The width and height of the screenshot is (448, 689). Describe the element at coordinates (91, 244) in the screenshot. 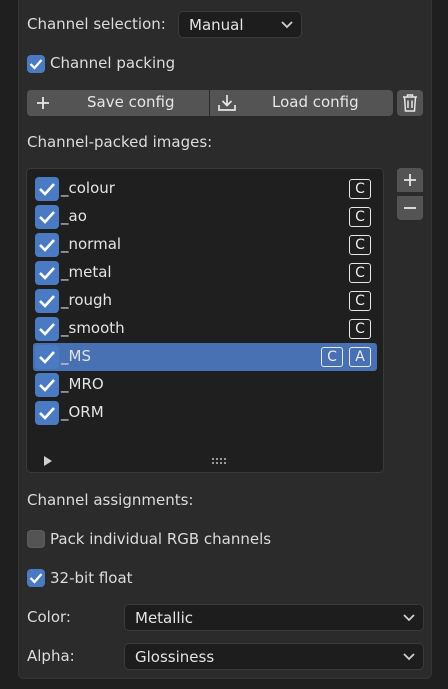

I see `image-list-item-label: _normal` at that location.